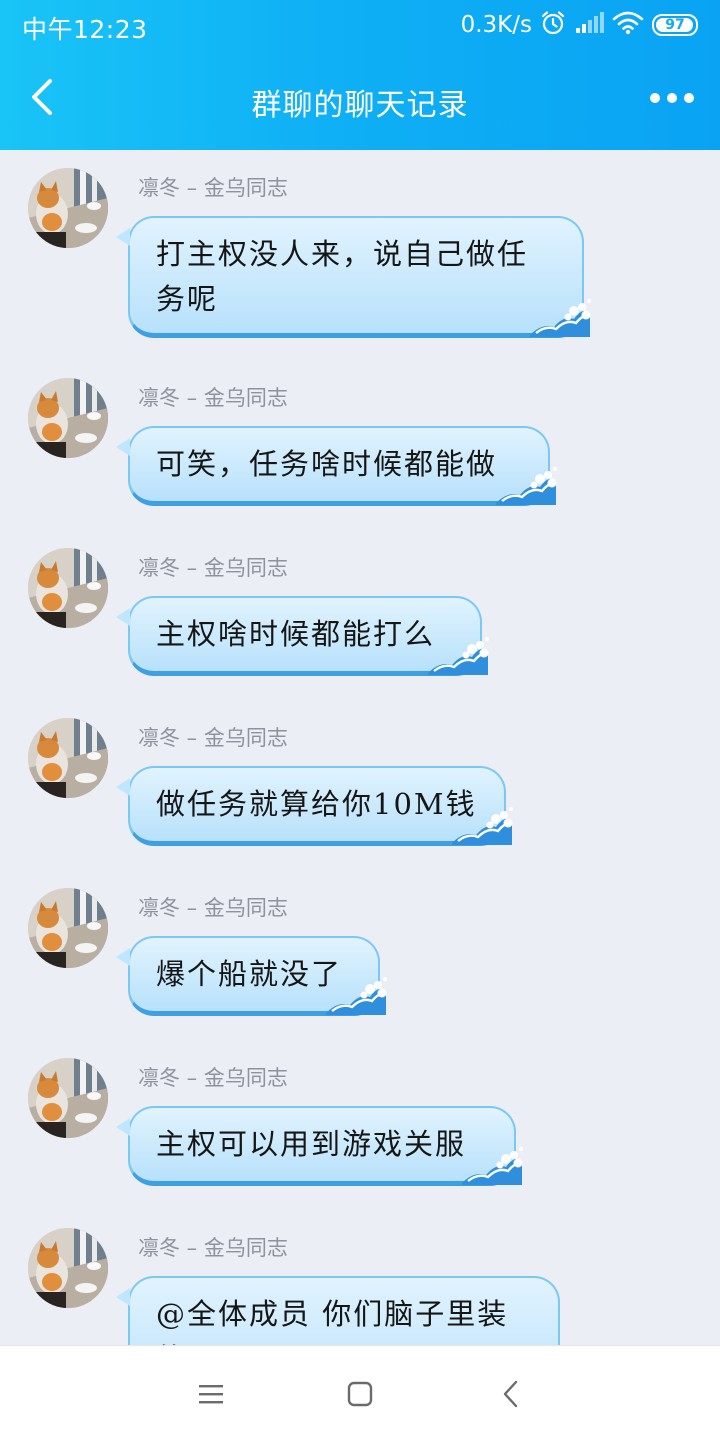 The width and height of the screenshot is (720, 1440). I want to click on message-text: 主权啥时候都能打么, so click(296, 634).